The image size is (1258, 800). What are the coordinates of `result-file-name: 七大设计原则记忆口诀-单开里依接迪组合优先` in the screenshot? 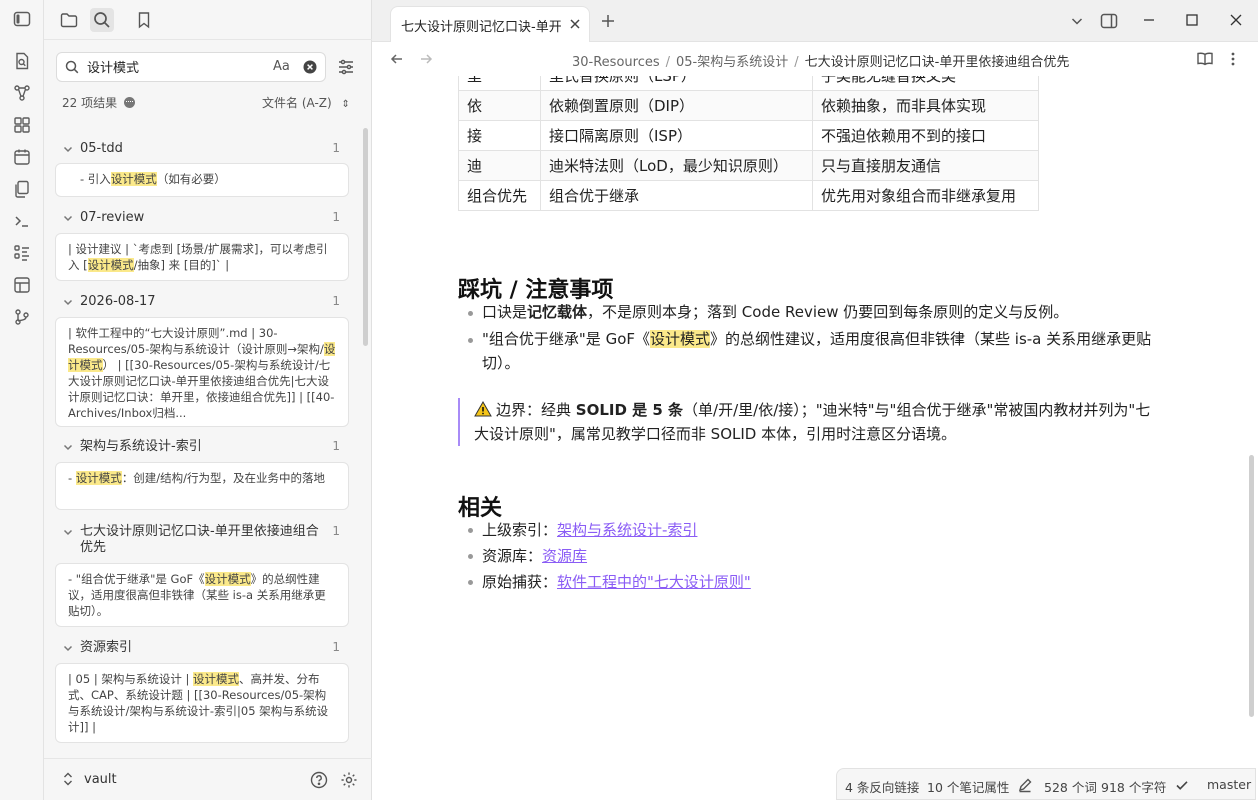 It's located at (199, 539).